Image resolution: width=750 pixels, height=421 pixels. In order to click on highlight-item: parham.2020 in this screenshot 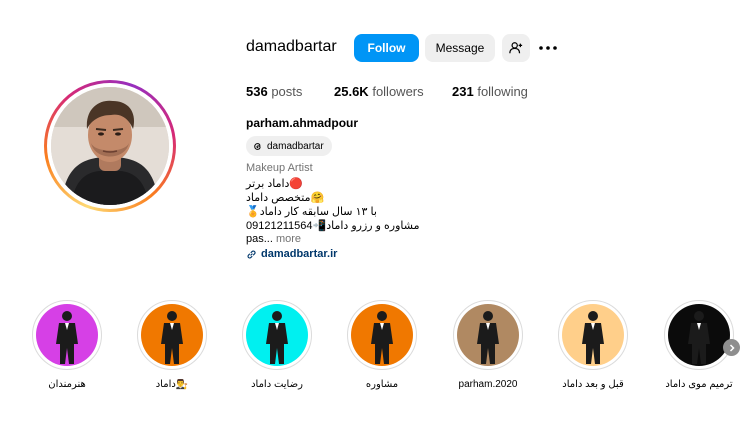, I will do `click(488, 345)`.